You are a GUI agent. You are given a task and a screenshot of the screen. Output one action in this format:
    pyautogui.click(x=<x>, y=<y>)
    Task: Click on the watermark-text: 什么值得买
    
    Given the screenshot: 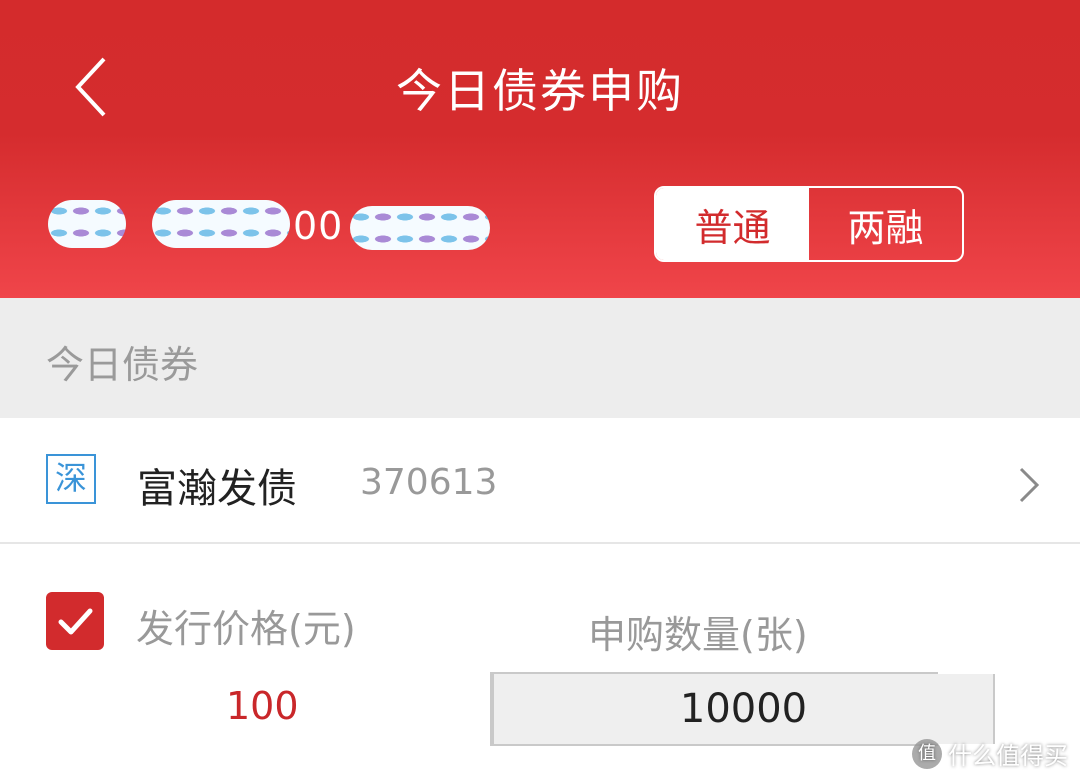 What is the action you would take?
    pyautogui.click(x=1008, y=756)
    